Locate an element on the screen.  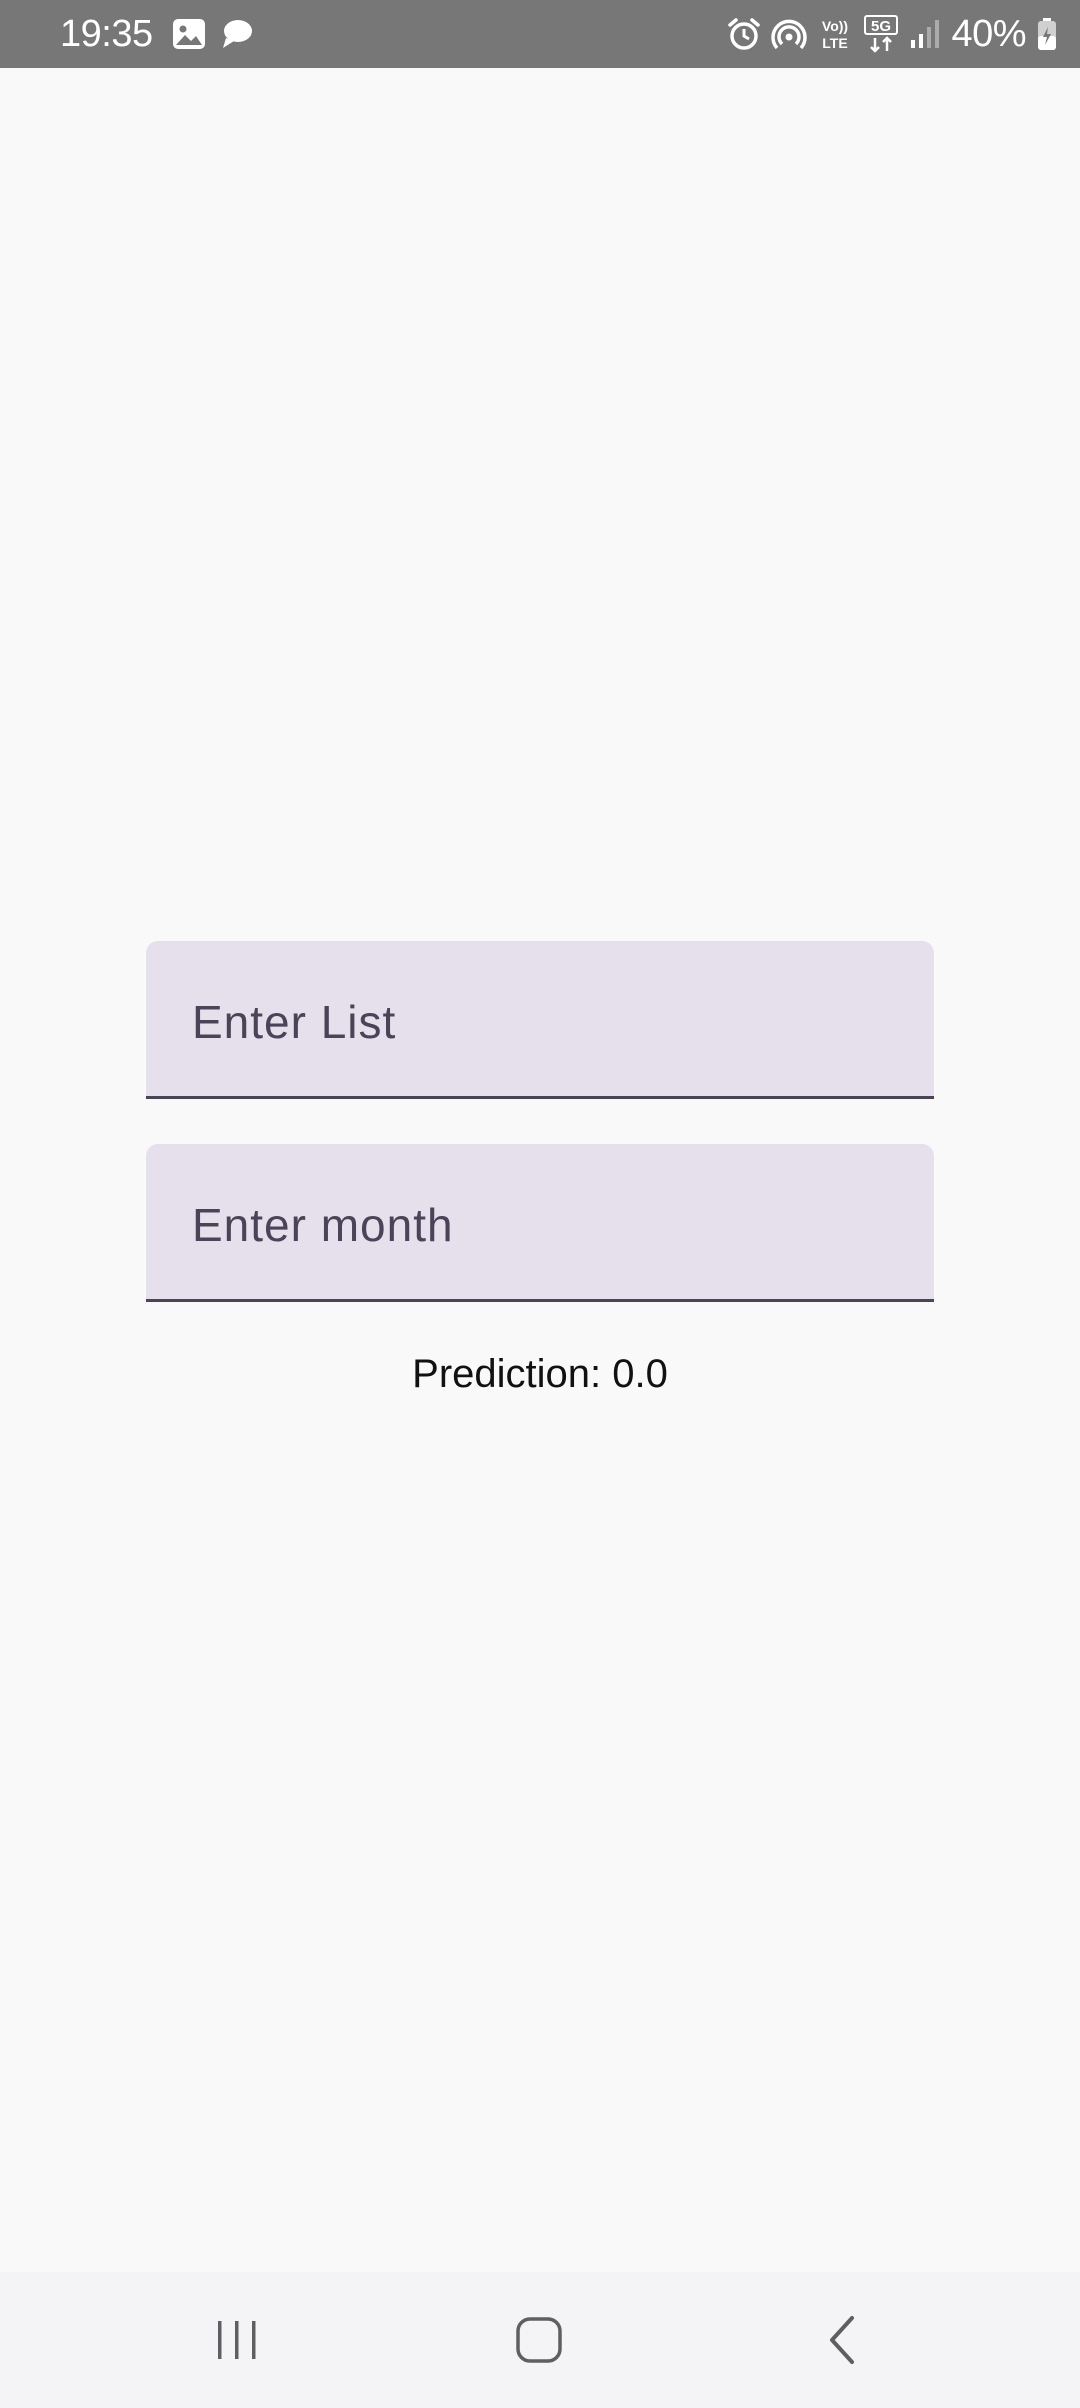
alarm-icon is located at coordinates (744, 34).